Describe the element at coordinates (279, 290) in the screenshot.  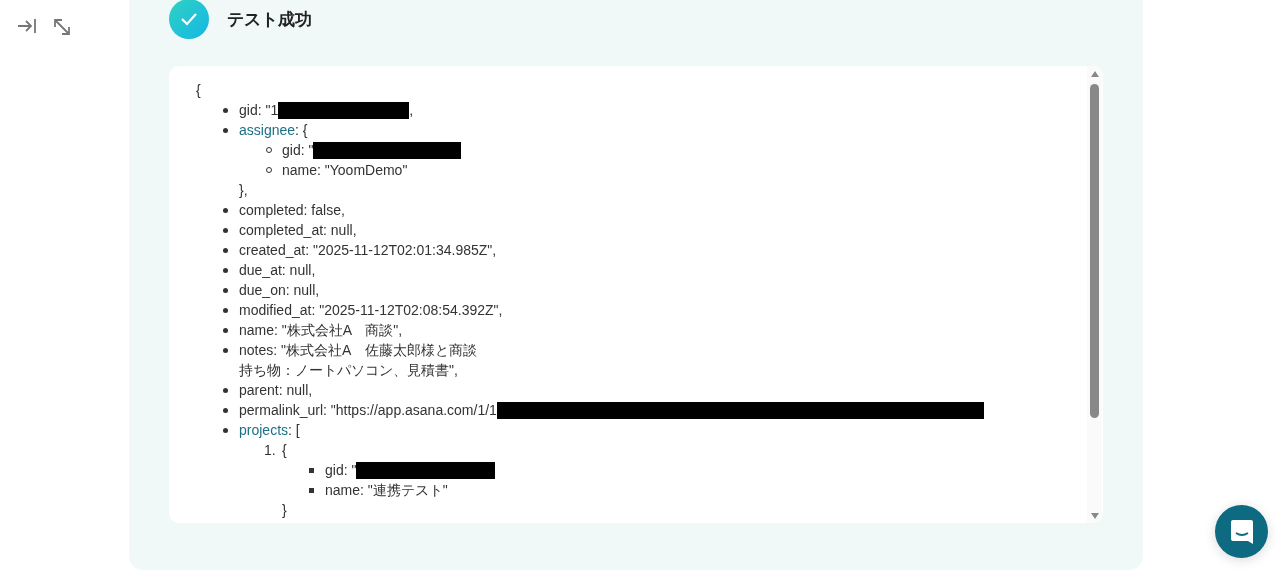
I see `json-line: due_on: null,` at that location.